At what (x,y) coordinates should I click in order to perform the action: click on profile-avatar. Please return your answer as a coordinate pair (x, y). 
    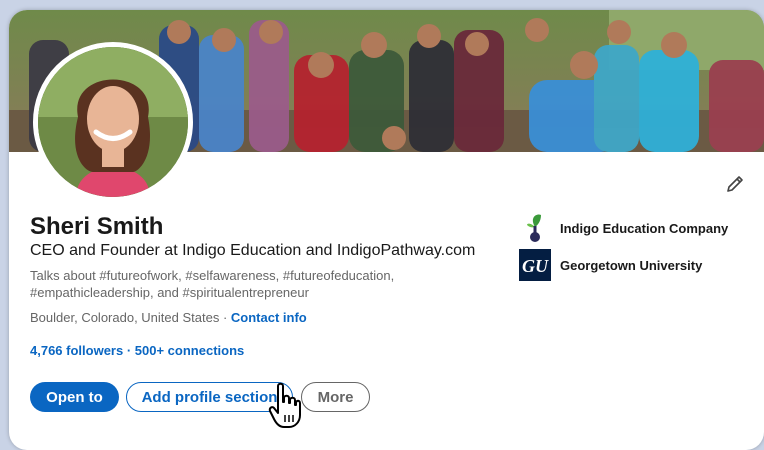
    Looking at the image, I should click on (113, 122).